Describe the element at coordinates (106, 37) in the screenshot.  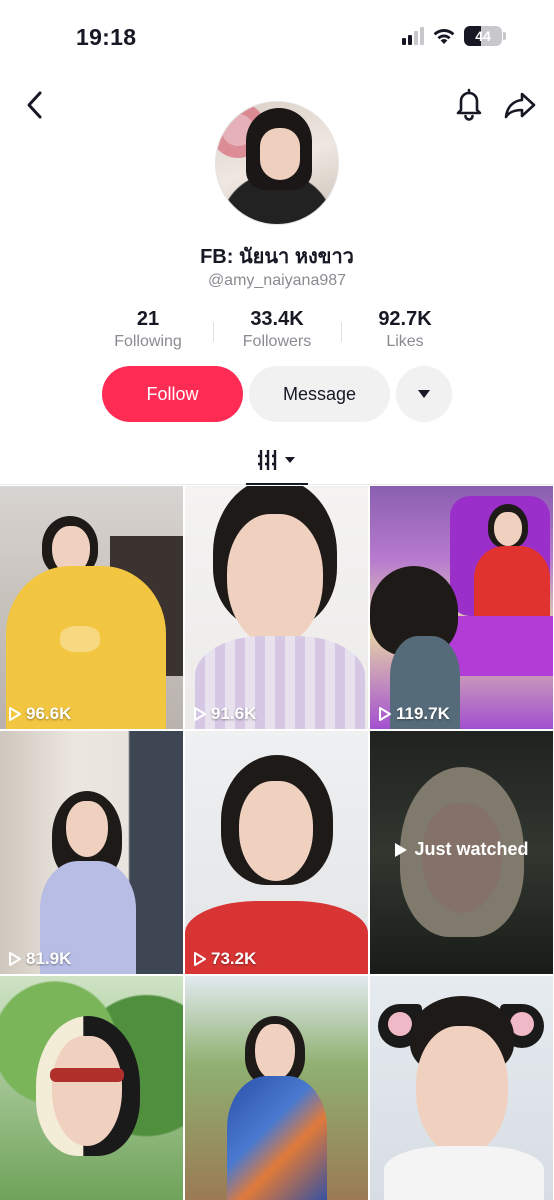
I see `status-time: 19:18` at that location.